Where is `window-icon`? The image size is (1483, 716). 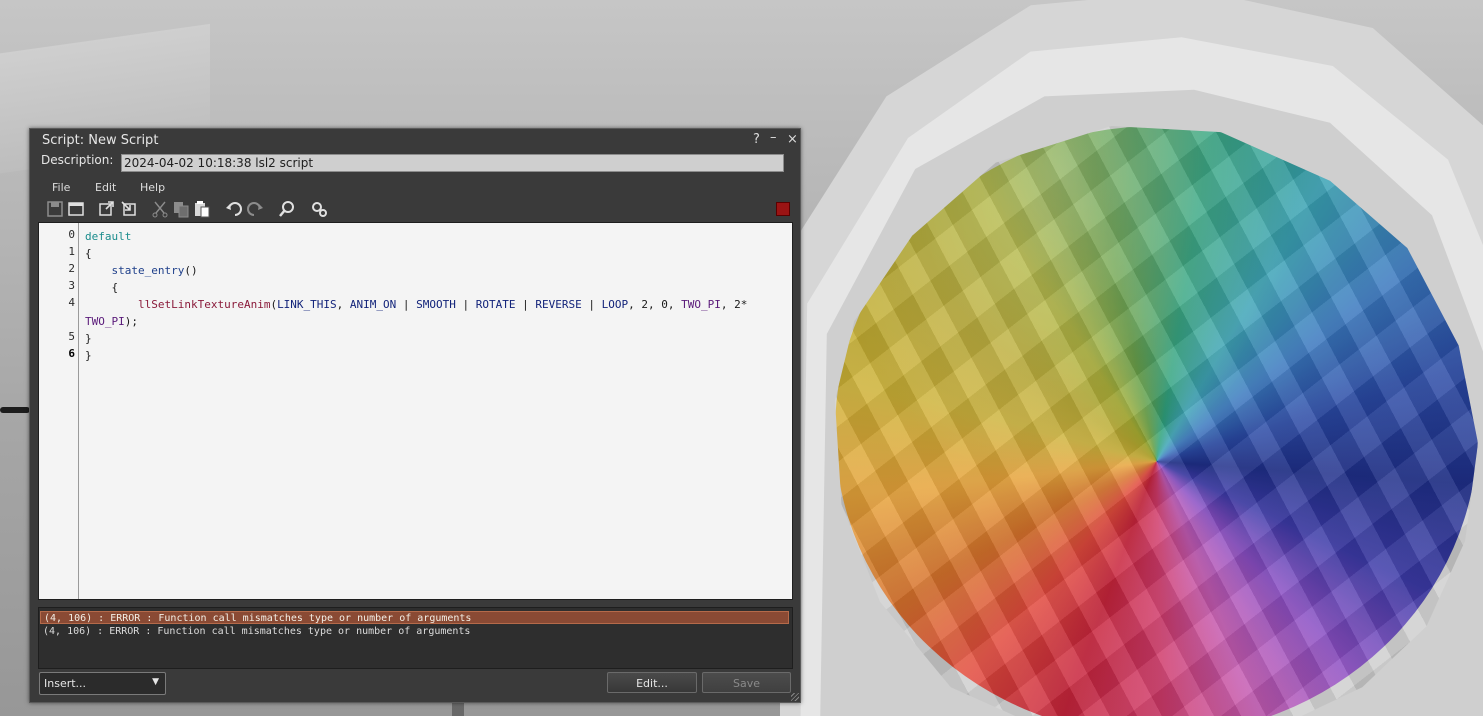
window-icon is located at coordinates (76, 209).